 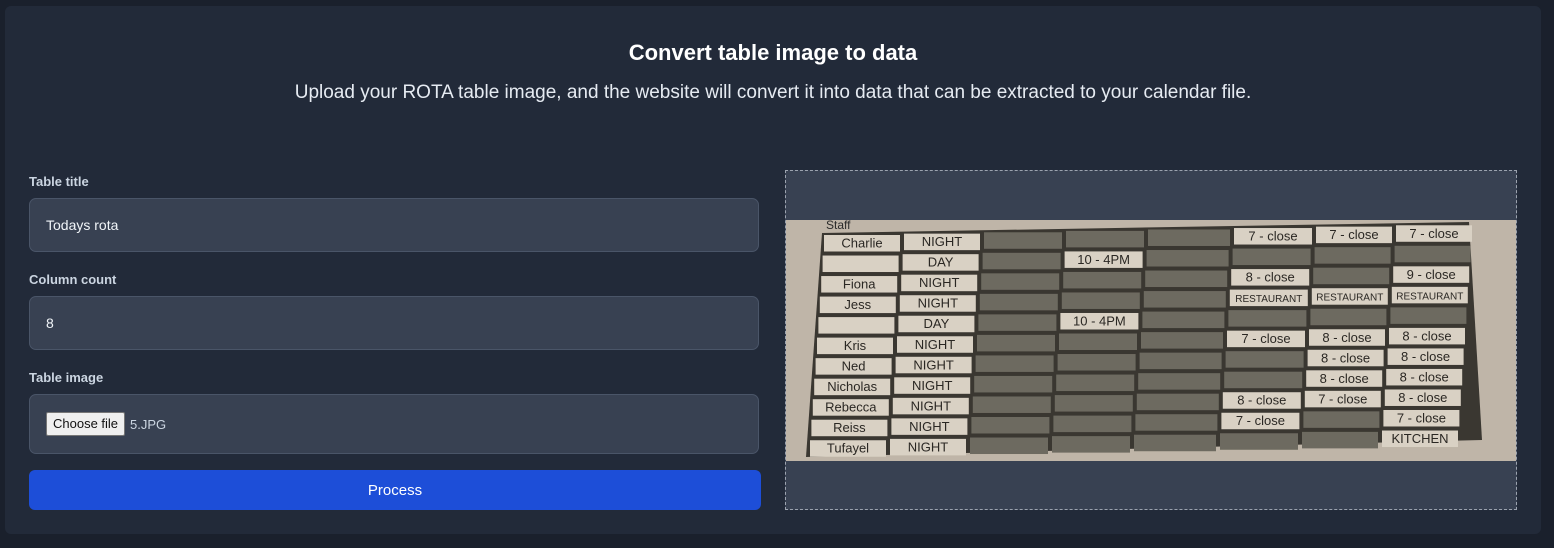 What do you see at coordinates (82, 225) in the screenshot?
I see `table-title-value: Todays rota` at bounding box center [82, 225].